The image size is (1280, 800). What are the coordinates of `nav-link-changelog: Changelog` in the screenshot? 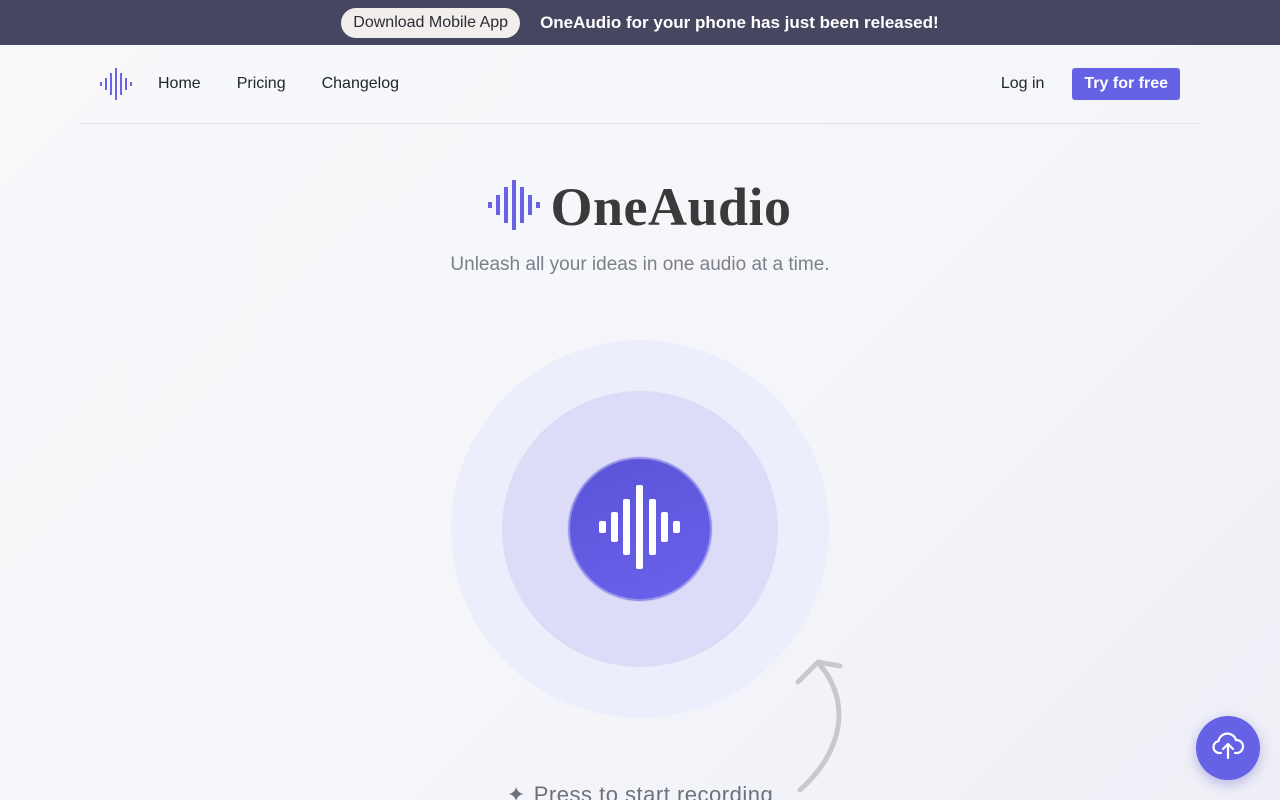 It's located at (360, 84).